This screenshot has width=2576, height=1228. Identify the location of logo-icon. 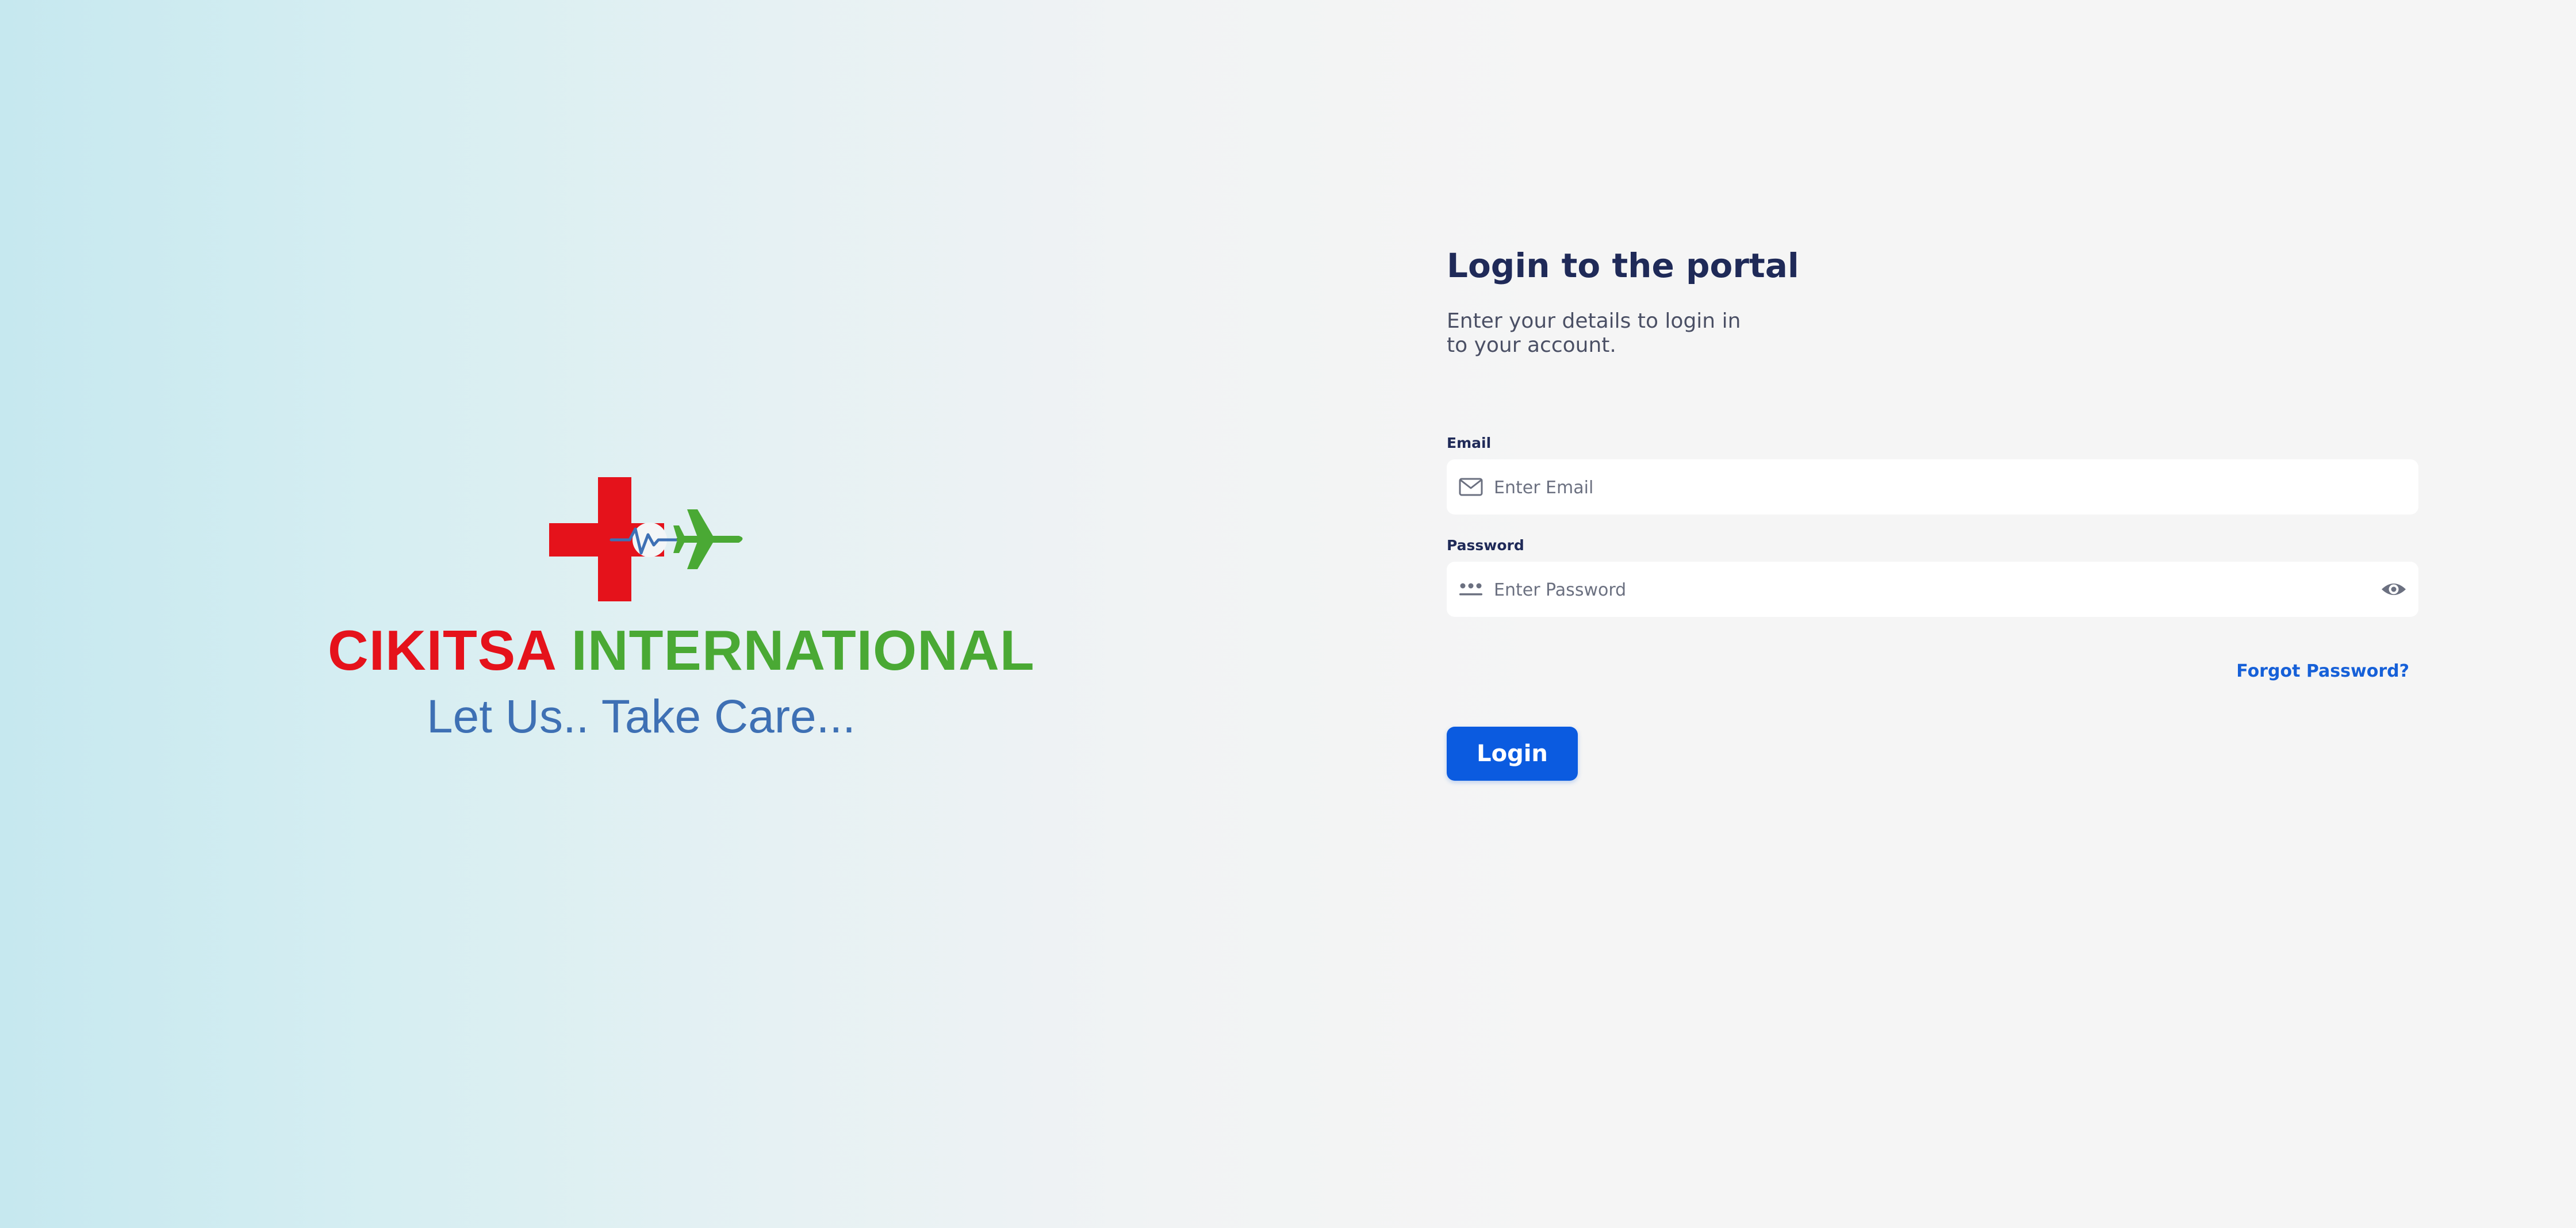
(646, 539).